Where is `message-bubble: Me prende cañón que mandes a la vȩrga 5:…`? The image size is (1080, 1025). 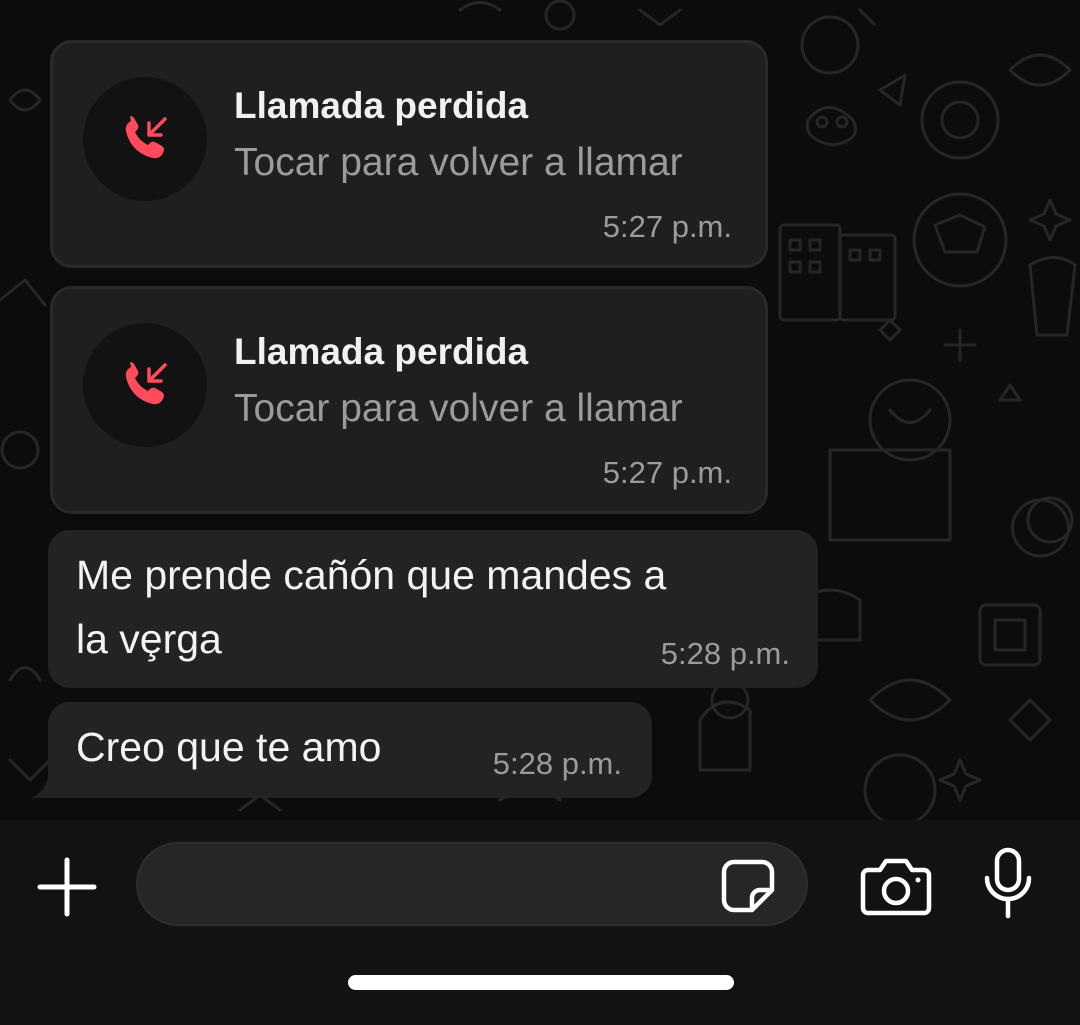 message-bubble: Me prende cañón que mandes a la vȩrga 5:… is located at coordinates (433, 609).